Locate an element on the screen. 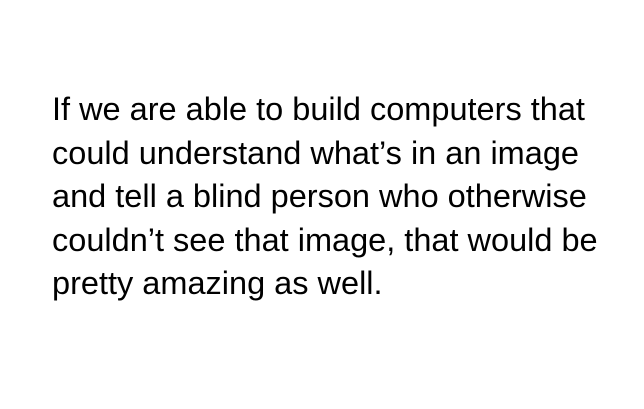 This screenshot has height=409, width=644. quote-line: pretty amazing as well. is located at coordinates (217, 283).